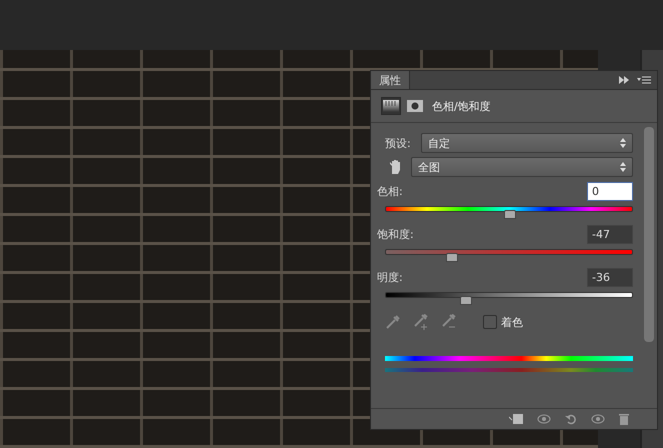 This screenshot has height=448, width=663. Describe the element at coordinates (391, 106) in the screenshot. I see `adjustment-icon` at that location.